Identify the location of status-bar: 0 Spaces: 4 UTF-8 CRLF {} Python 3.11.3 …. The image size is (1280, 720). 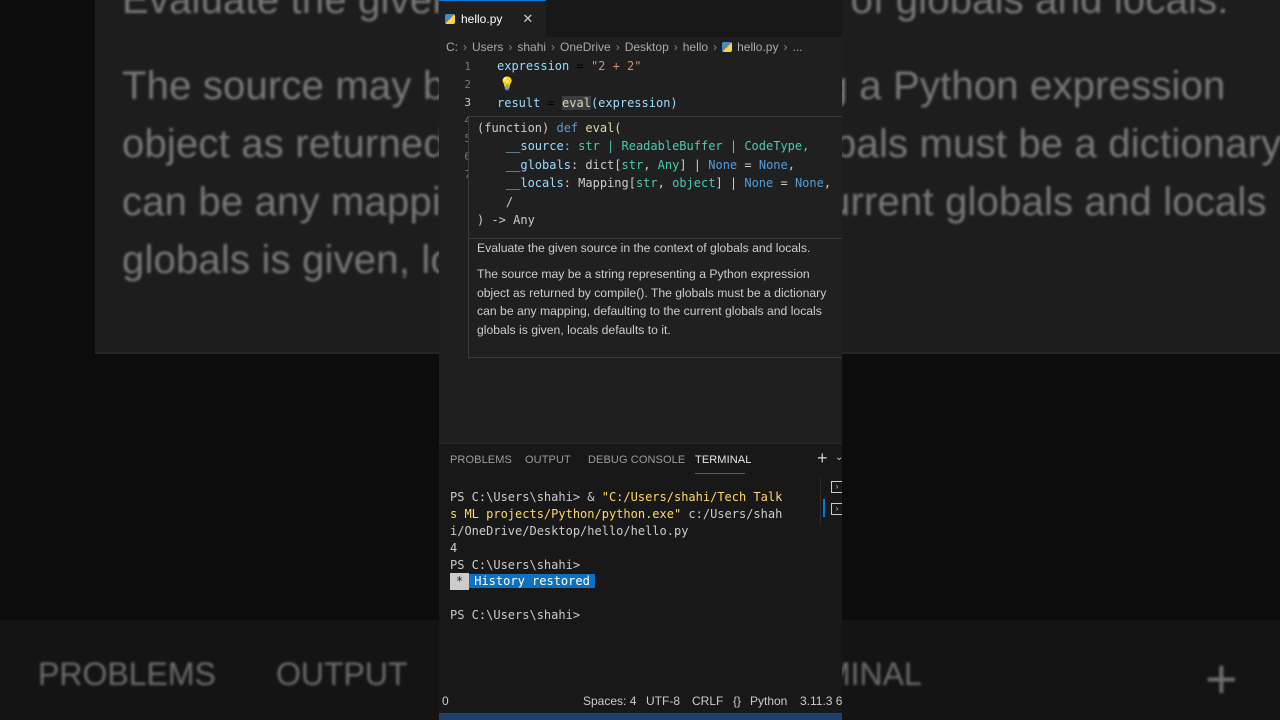
(640, 702).